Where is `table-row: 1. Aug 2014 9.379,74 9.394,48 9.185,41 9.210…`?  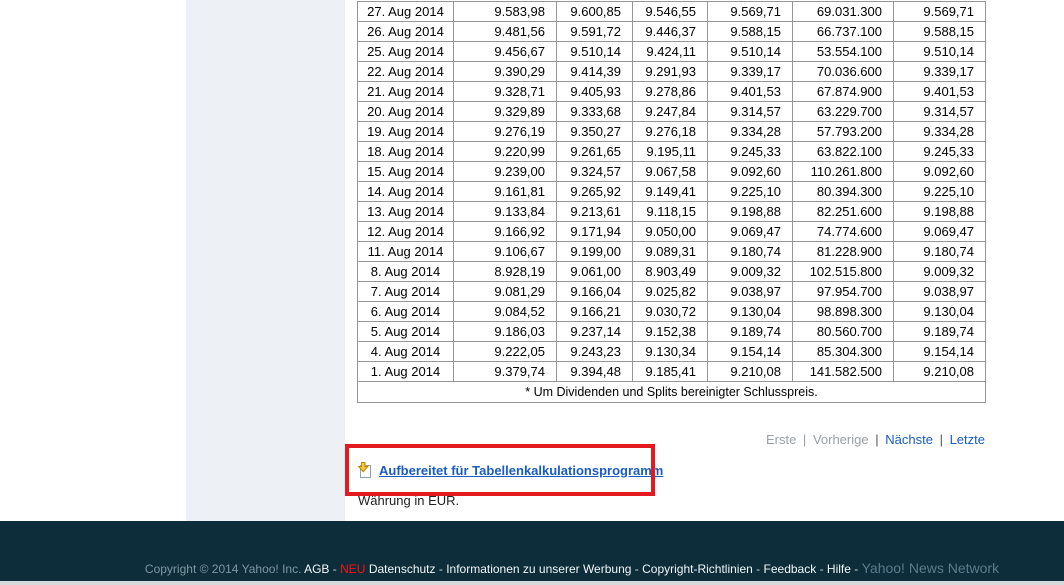 table-row: 1. Aug 2014 9.379,74 9.394,48 9.185,41 9.210… is located at coordinates (671, 371).